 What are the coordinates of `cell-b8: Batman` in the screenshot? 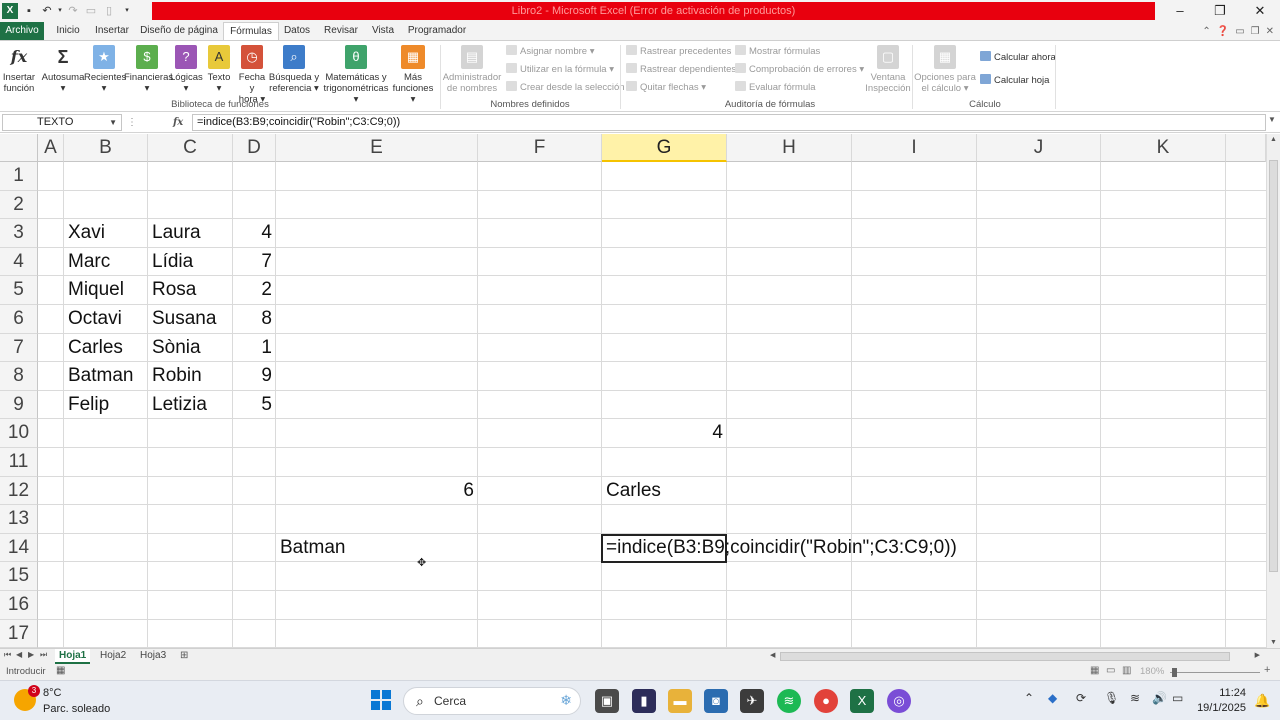 It's located at (106, 376).